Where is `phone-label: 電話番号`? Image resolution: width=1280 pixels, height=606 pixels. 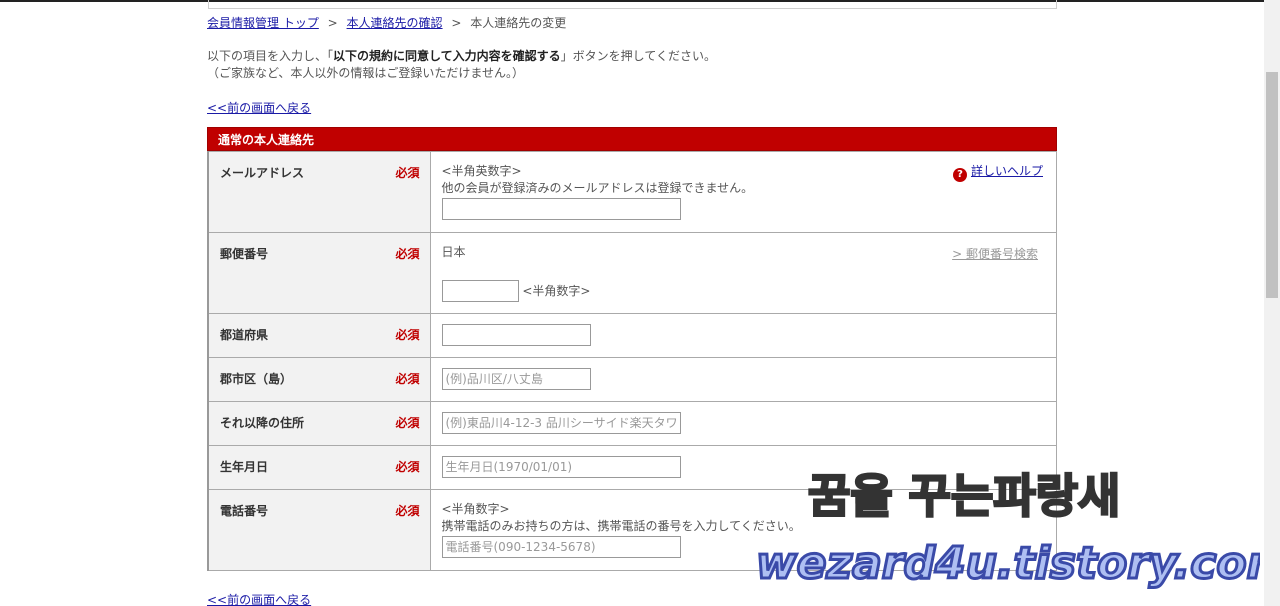 phone-label: 電話番号 is located at coordinates (244, 511).